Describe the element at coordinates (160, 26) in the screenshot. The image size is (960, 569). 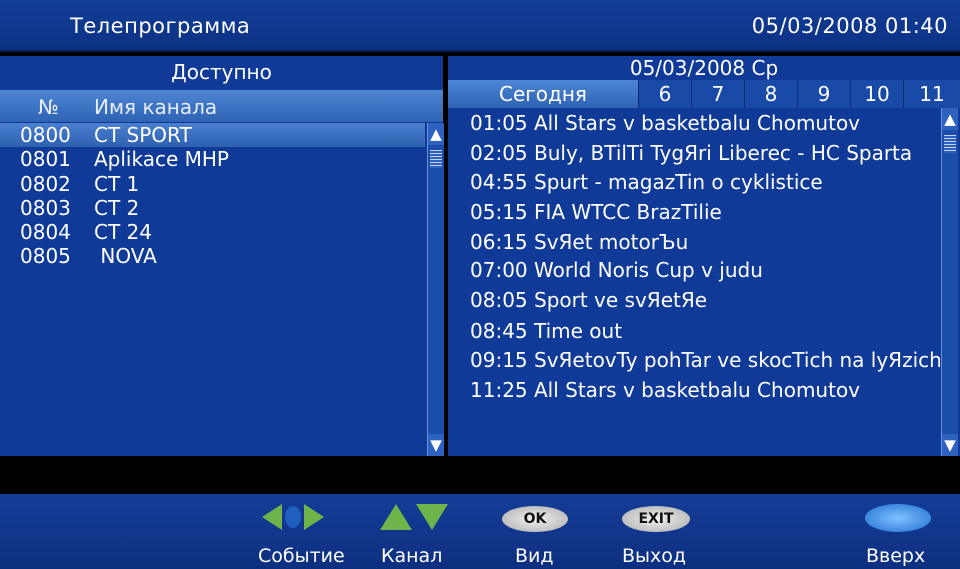
I see `page-title: Телепрограмма` at that location.